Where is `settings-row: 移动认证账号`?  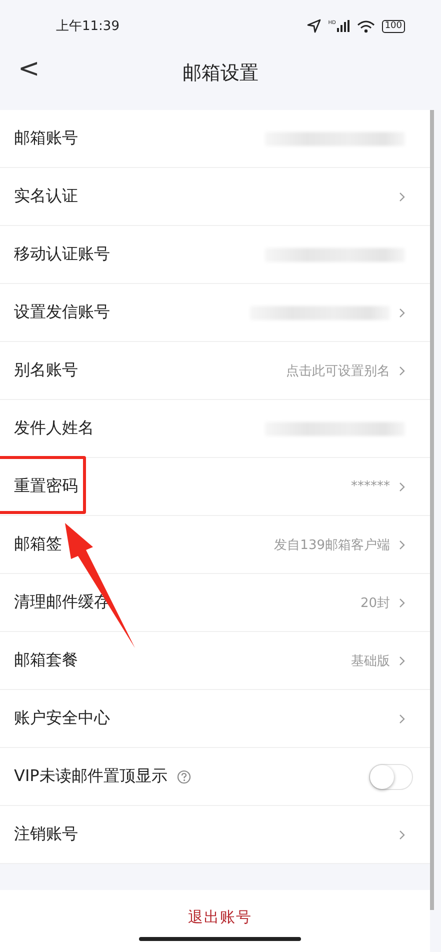 settings-row: 移动认证账号 is located at coordinates (215, 255).